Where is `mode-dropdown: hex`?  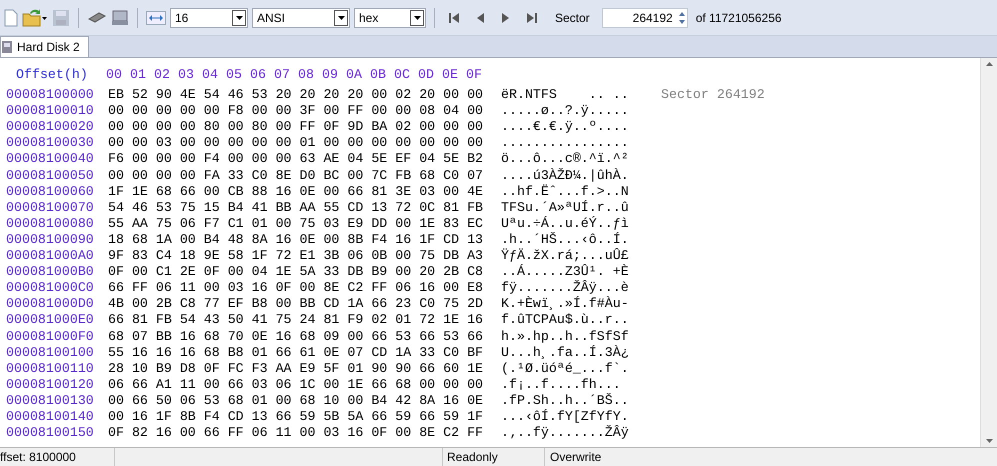
mode-dropdown: hex is located at coordinates (390, 18).